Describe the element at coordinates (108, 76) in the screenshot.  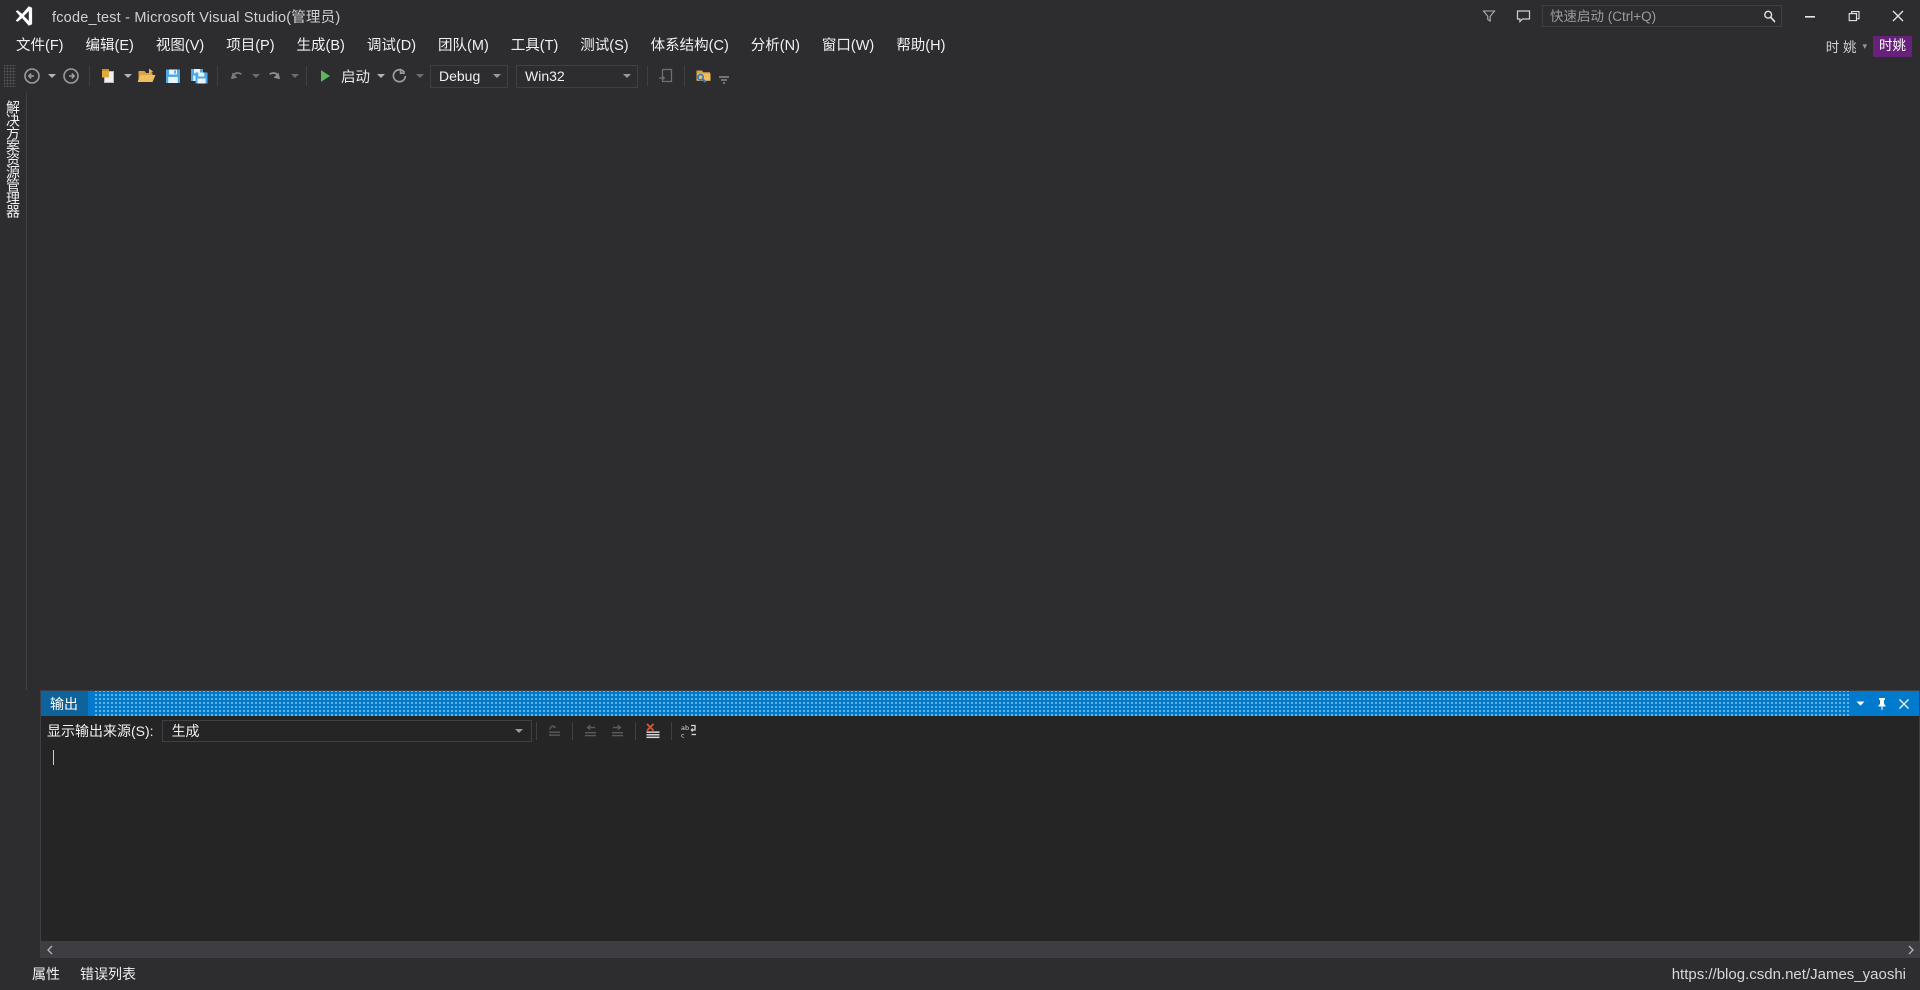
I see `new-project-icon` at that location.